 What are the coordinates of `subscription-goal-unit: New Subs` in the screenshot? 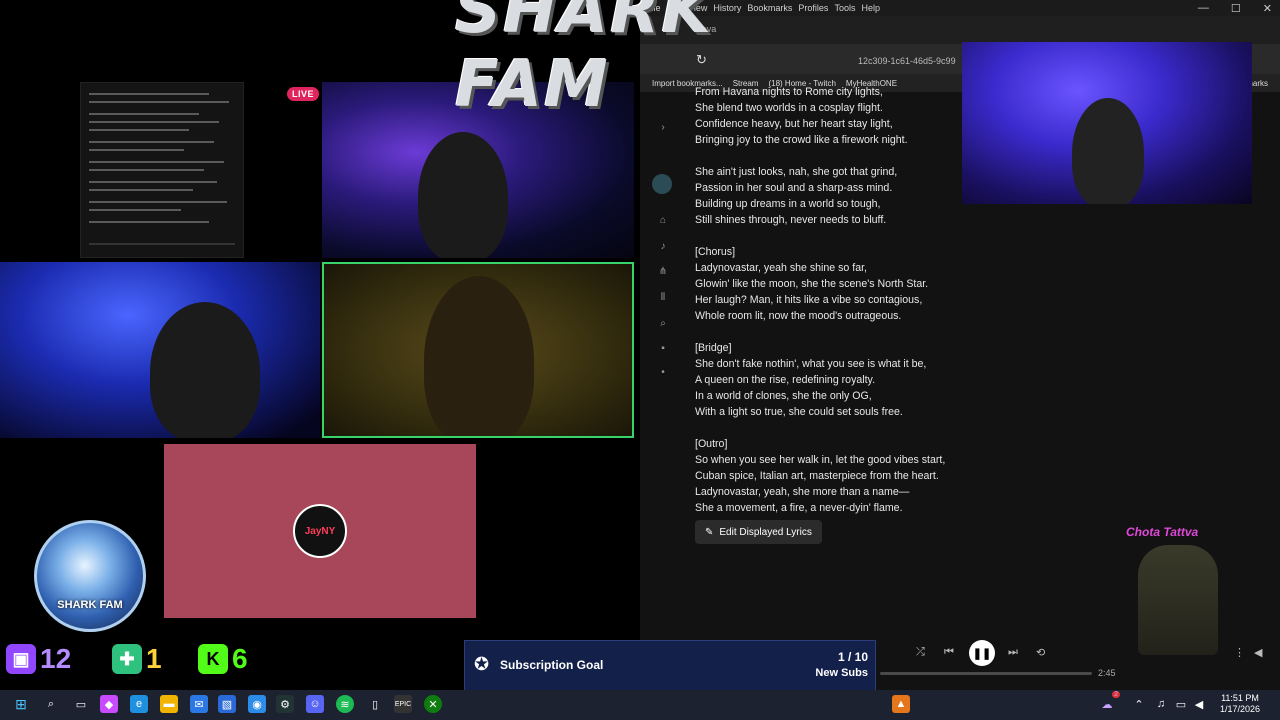 It's located at (841, 673).